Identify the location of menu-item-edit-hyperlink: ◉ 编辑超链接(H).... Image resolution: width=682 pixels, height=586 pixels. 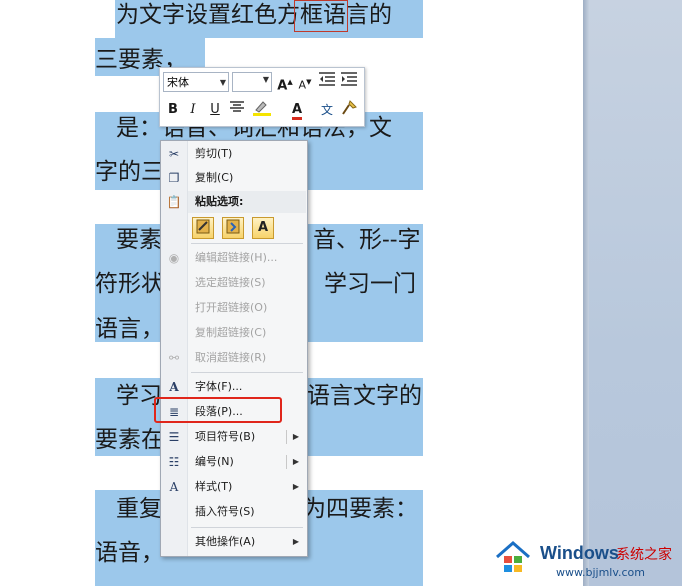
(234, 258).